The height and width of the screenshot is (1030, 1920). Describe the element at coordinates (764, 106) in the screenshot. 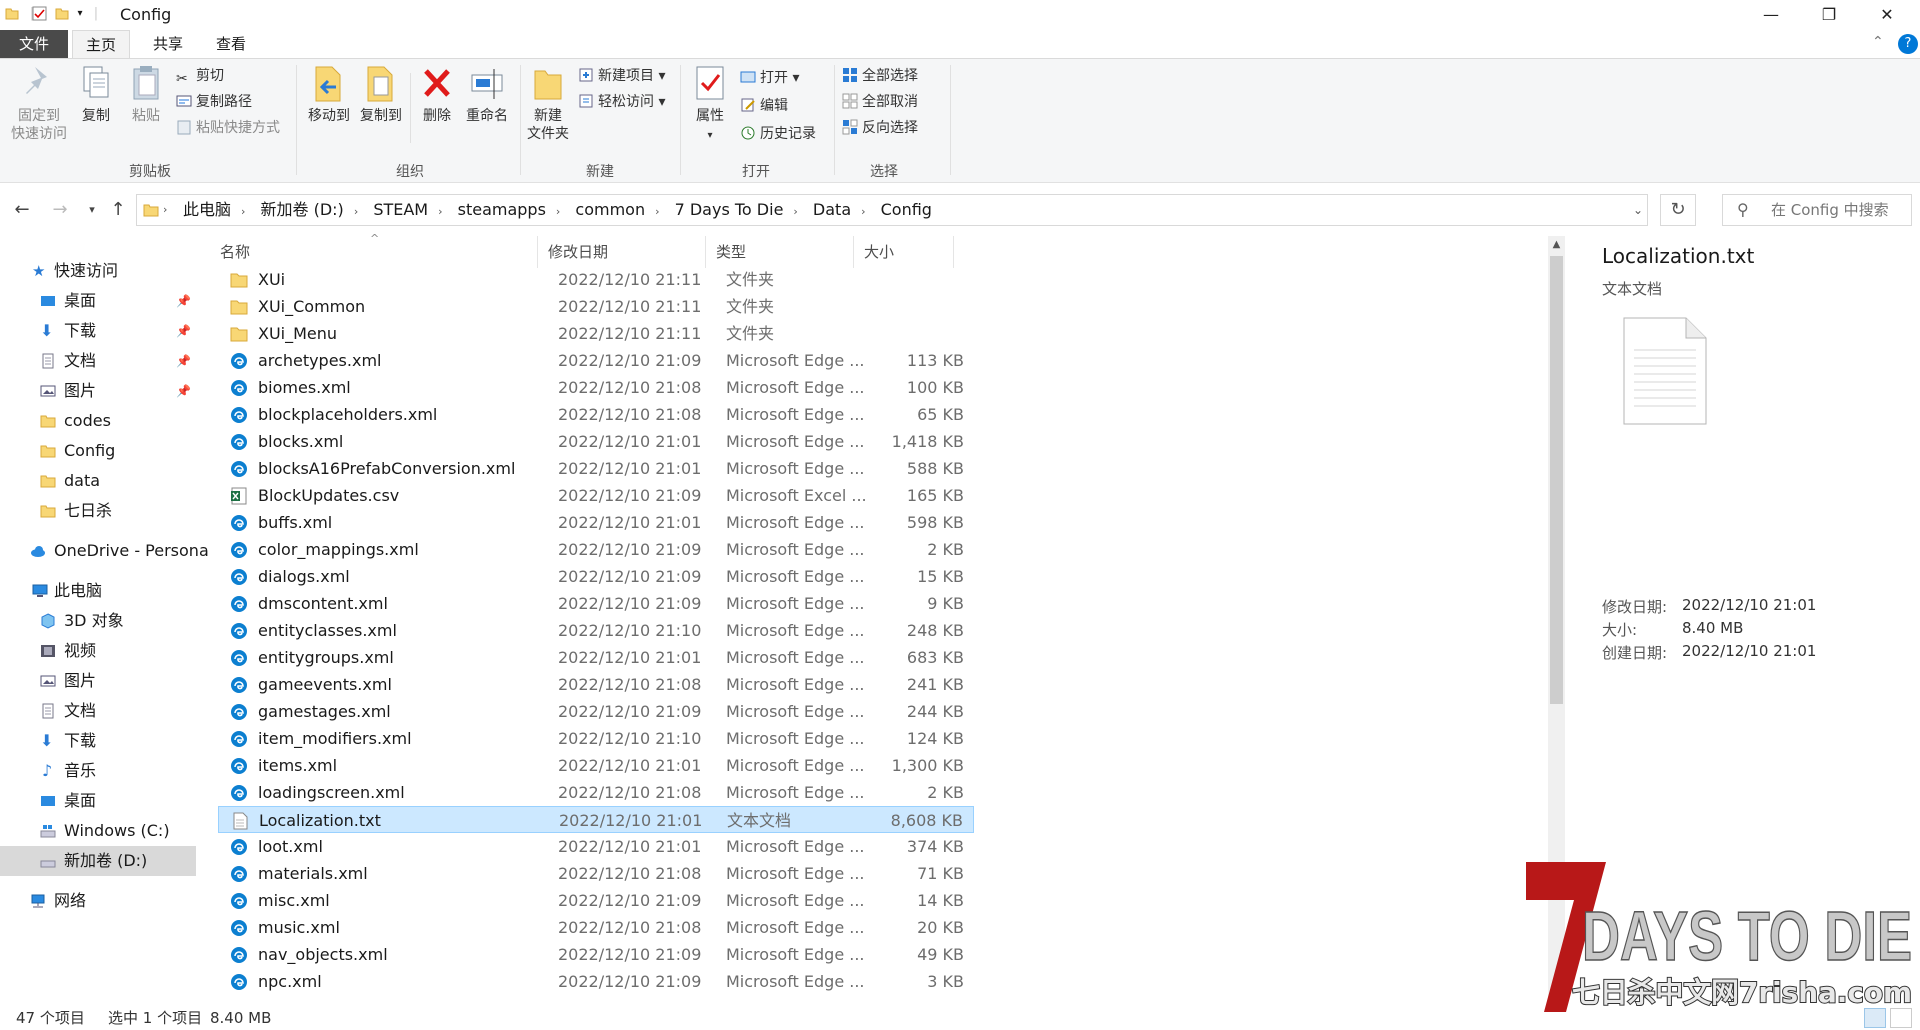

I see `edit-button: 编辑` at that location.